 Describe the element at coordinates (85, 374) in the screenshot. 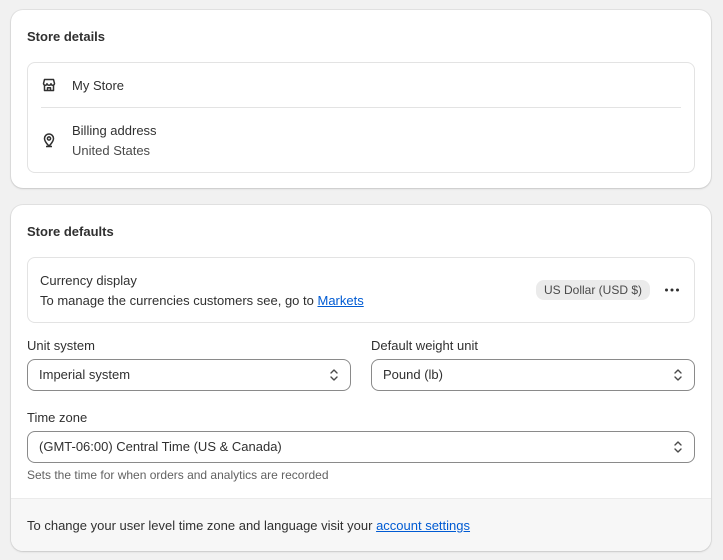

I see `unit-system-value: Imperial system` at that location.